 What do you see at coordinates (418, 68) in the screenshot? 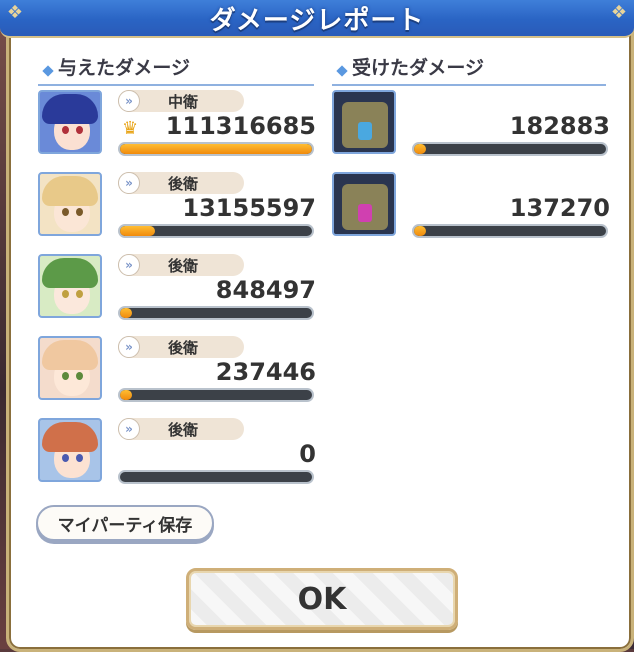
I see `received-damage-title: 受けたダメージ` at bounding box center [418, 68].